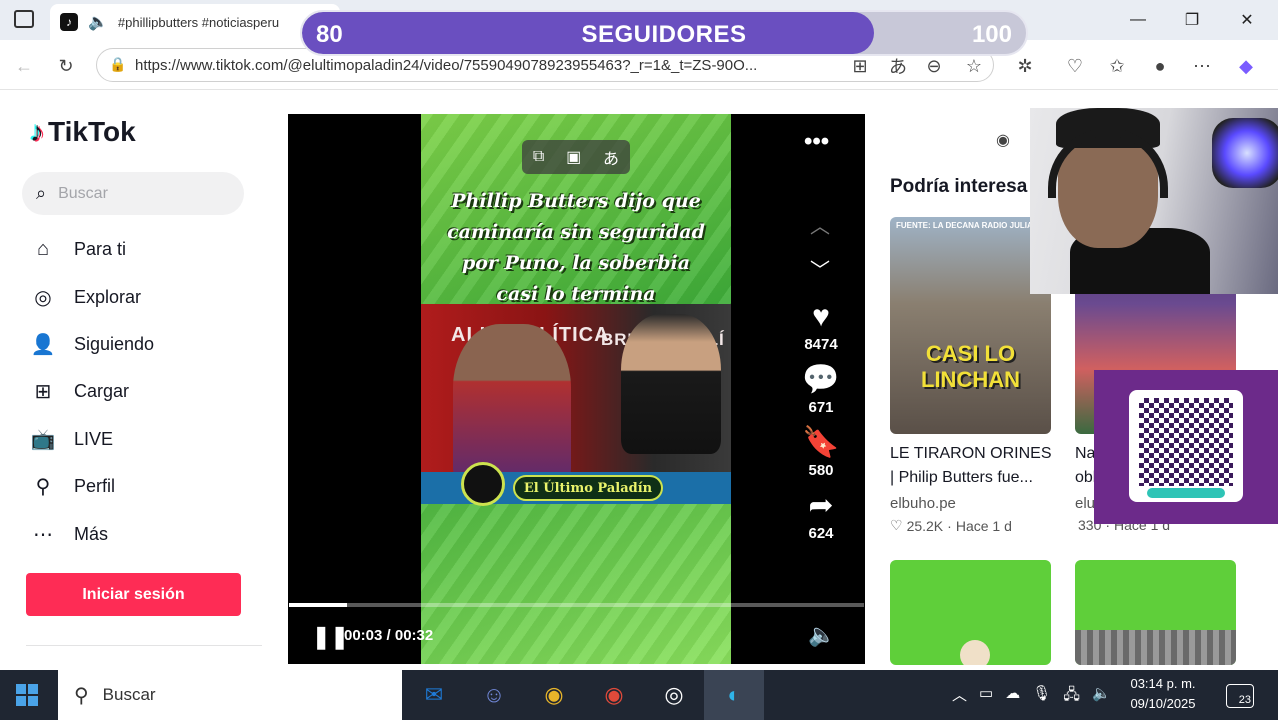  What do you see at coordinates (118, 64) in the screenshot?
I see `lock-icon: 🔒` at bounding box center [118, 64].